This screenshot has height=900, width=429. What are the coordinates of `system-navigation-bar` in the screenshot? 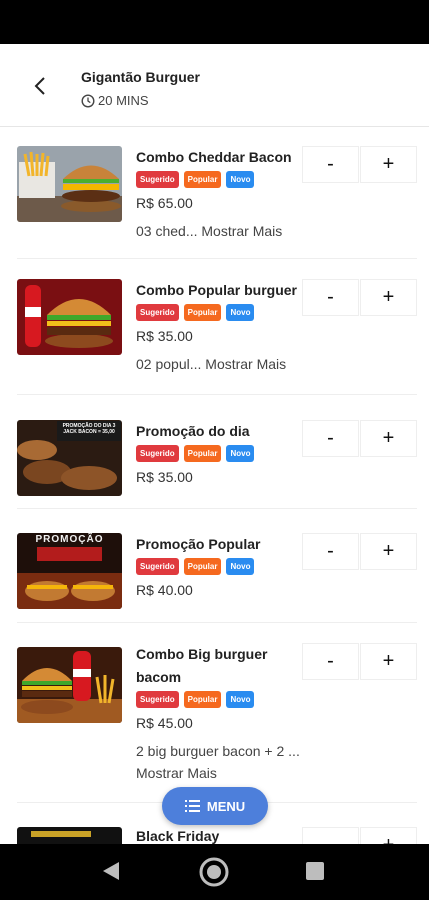 It's located at (214, 872).